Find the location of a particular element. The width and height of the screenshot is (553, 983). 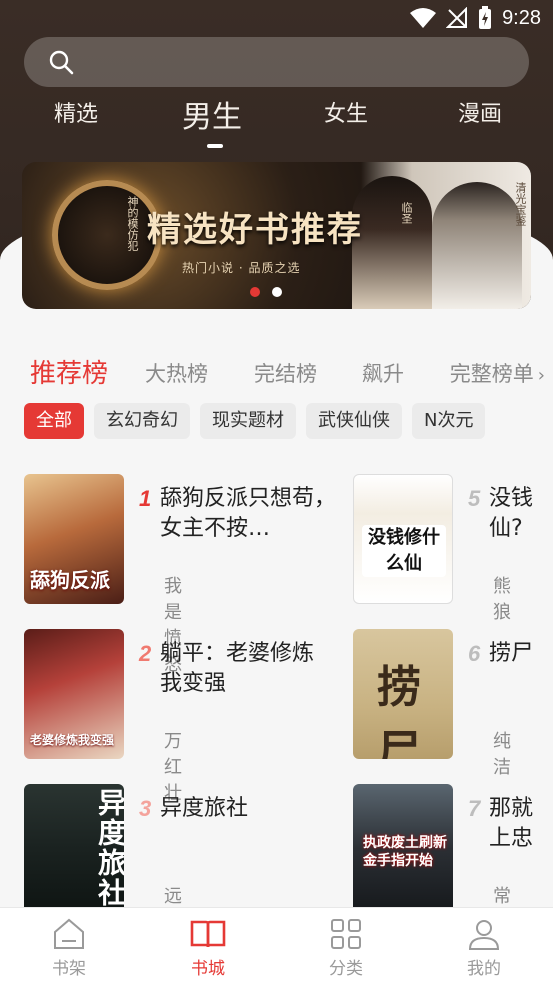

rank-tab-hot: 大热榜 is located at coordinates (176, 373).